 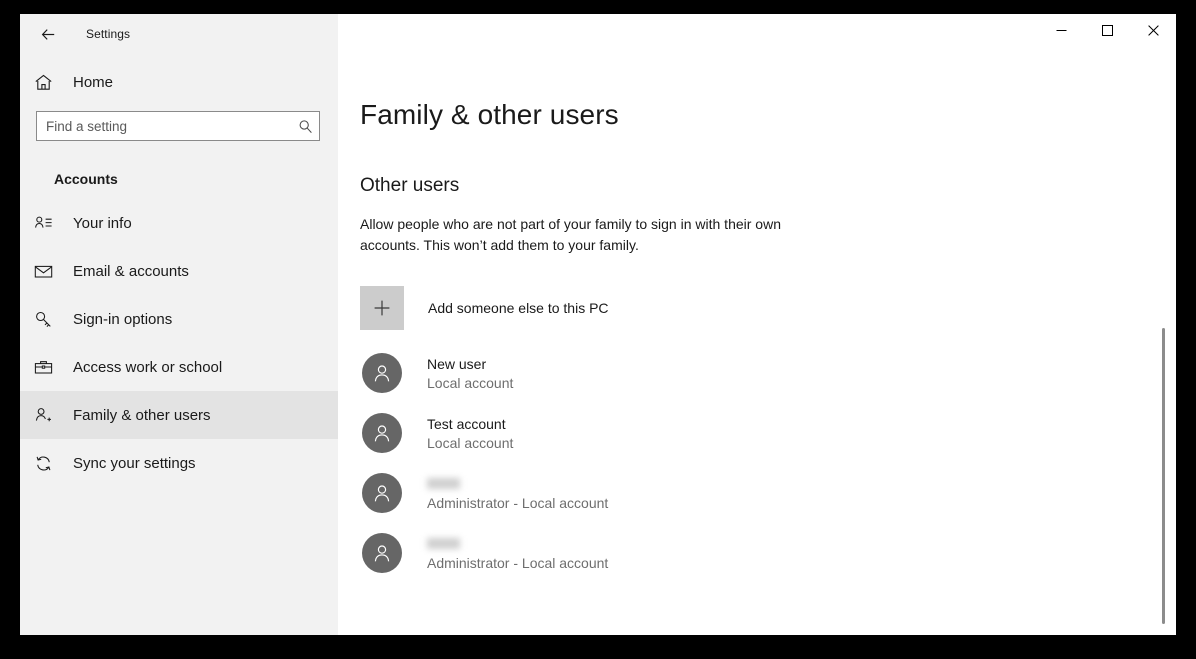 What do you see at coordinates (179, 82) in the screenshot?
I see `sidebar-item-home: Home` at bounding box center [179, 82].